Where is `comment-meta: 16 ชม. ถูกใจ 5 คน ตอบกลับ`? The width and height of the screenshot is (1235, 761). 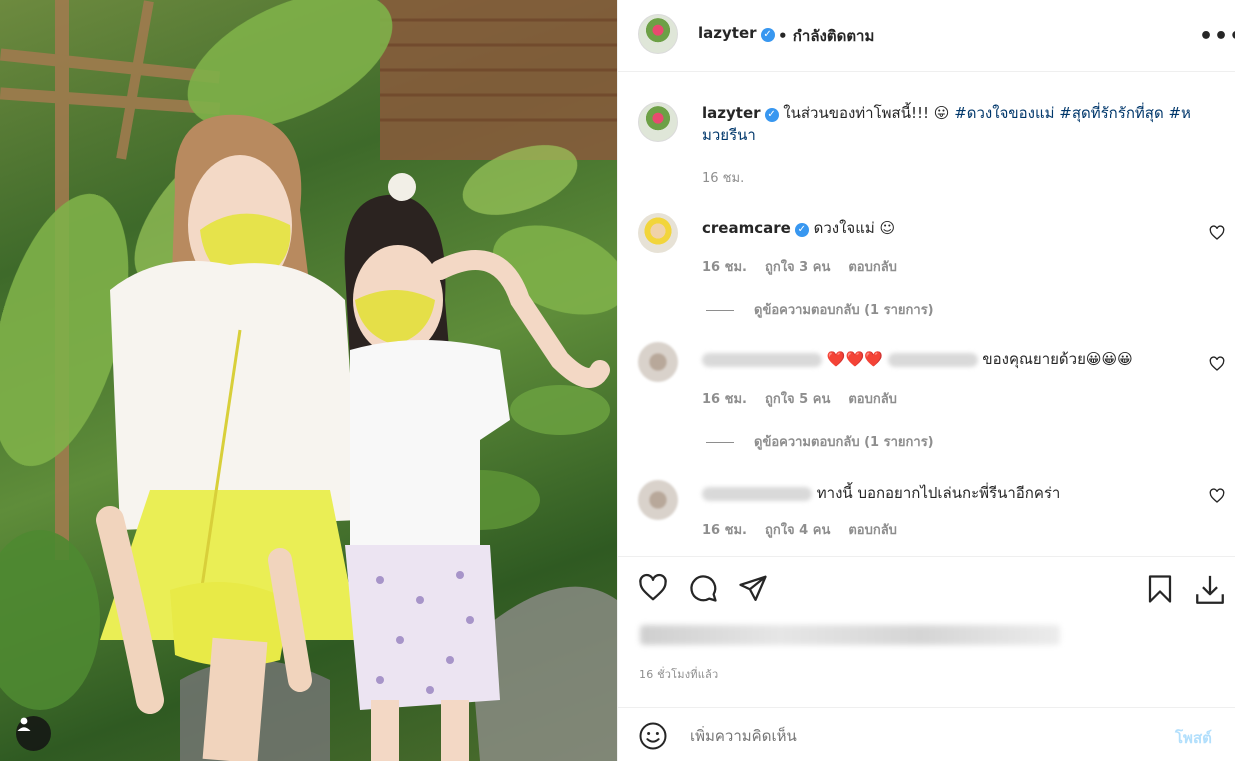
comment-meta: 16 ชม. ถูกใจ 5 คน ตอบกลับ is located at coordinates (808, 398).